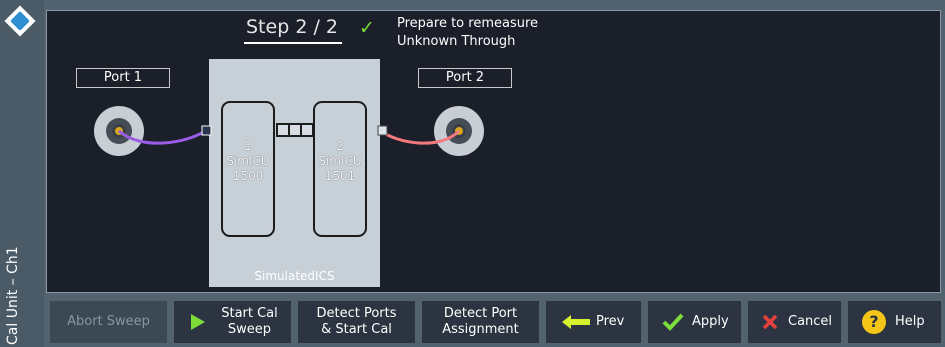  I want to click on start-cal-sweep-button: Start Cal Sweep, so click(232, 322).